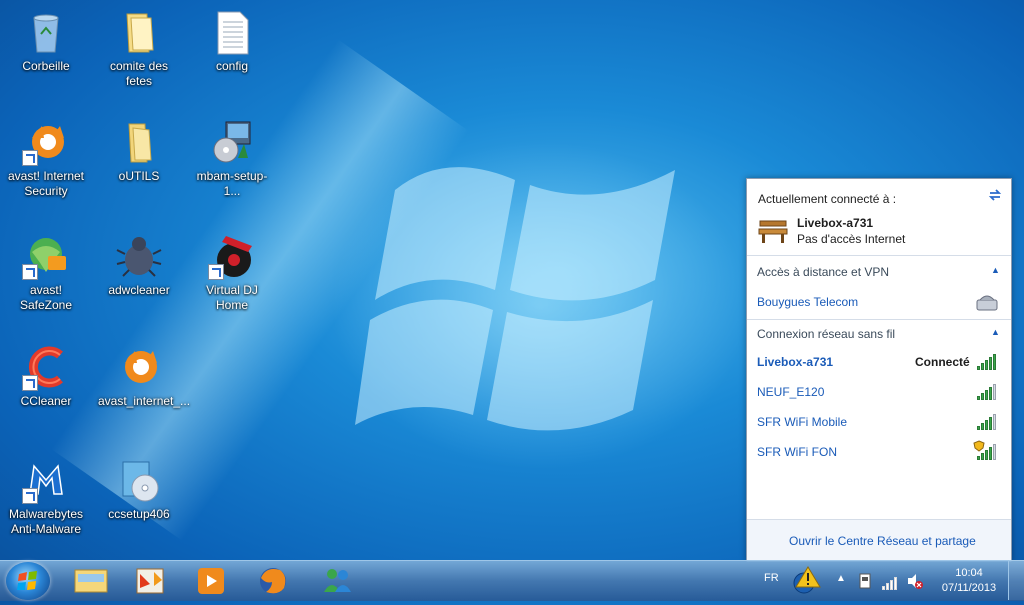  What do you see at coordinates (232, 297) in the screenshot?
I see `desktop-icon-label: Virtual DJ Home` at bounding box center [232, 297].